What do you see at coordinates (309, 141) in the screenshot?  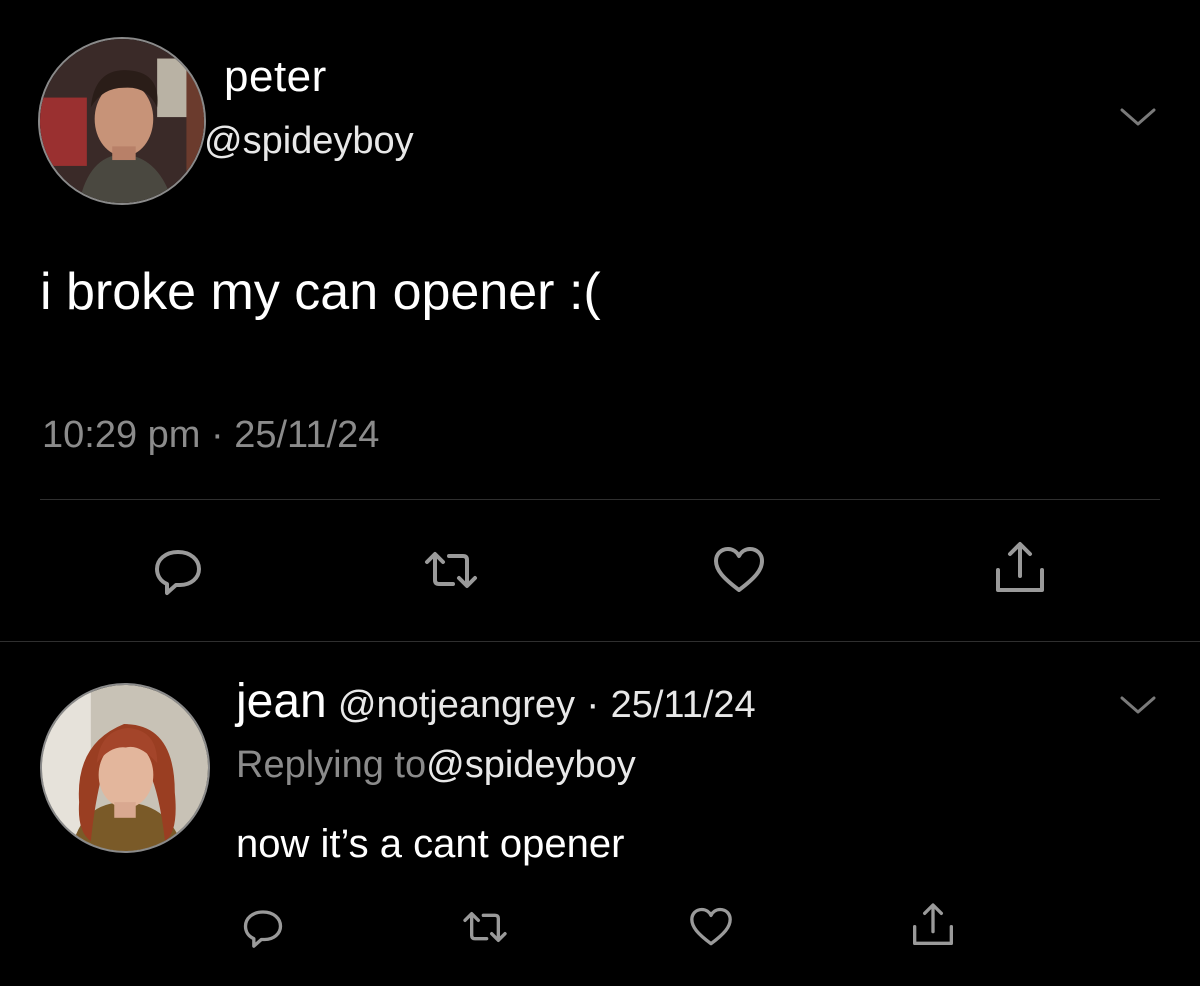 I see `author-handle: @spideyboy` at bounding box center [309, 141].